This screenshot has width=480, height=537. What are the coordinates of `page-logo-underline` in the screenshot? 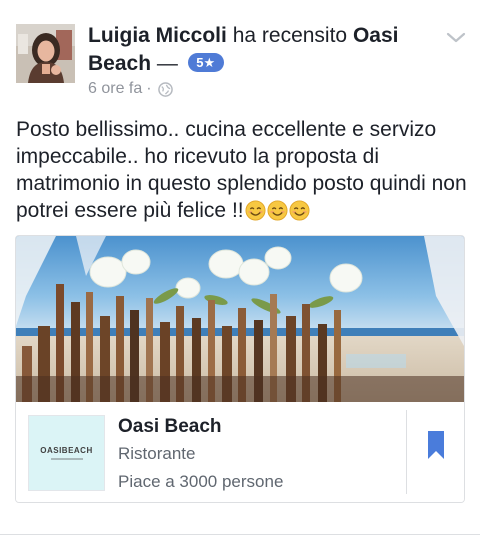 It's located at (66, 459).